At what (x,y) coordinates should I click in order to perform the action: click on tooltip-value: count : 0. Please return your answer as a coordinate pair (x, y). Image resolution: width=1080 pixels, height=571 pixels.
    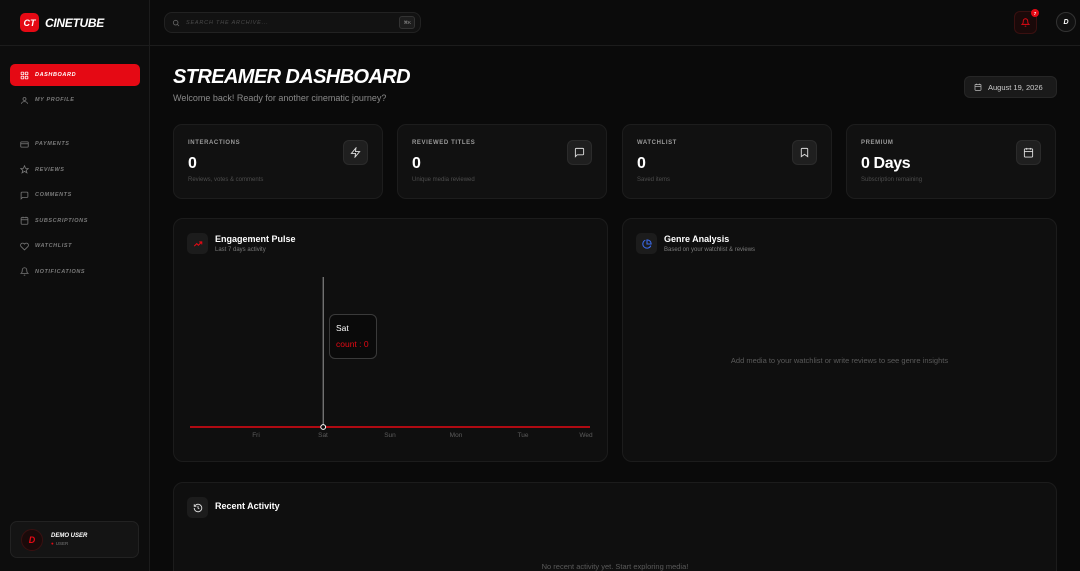
    Looking at the image, I should click on (352, 344).